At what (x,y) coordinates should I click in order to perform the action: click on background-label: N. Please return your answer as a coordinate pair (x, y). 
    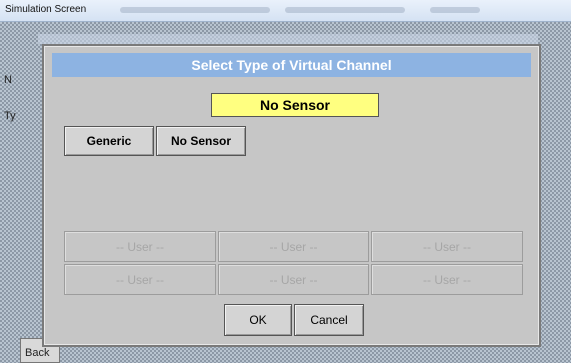
    Looking at the image, I should click on (8, 80).